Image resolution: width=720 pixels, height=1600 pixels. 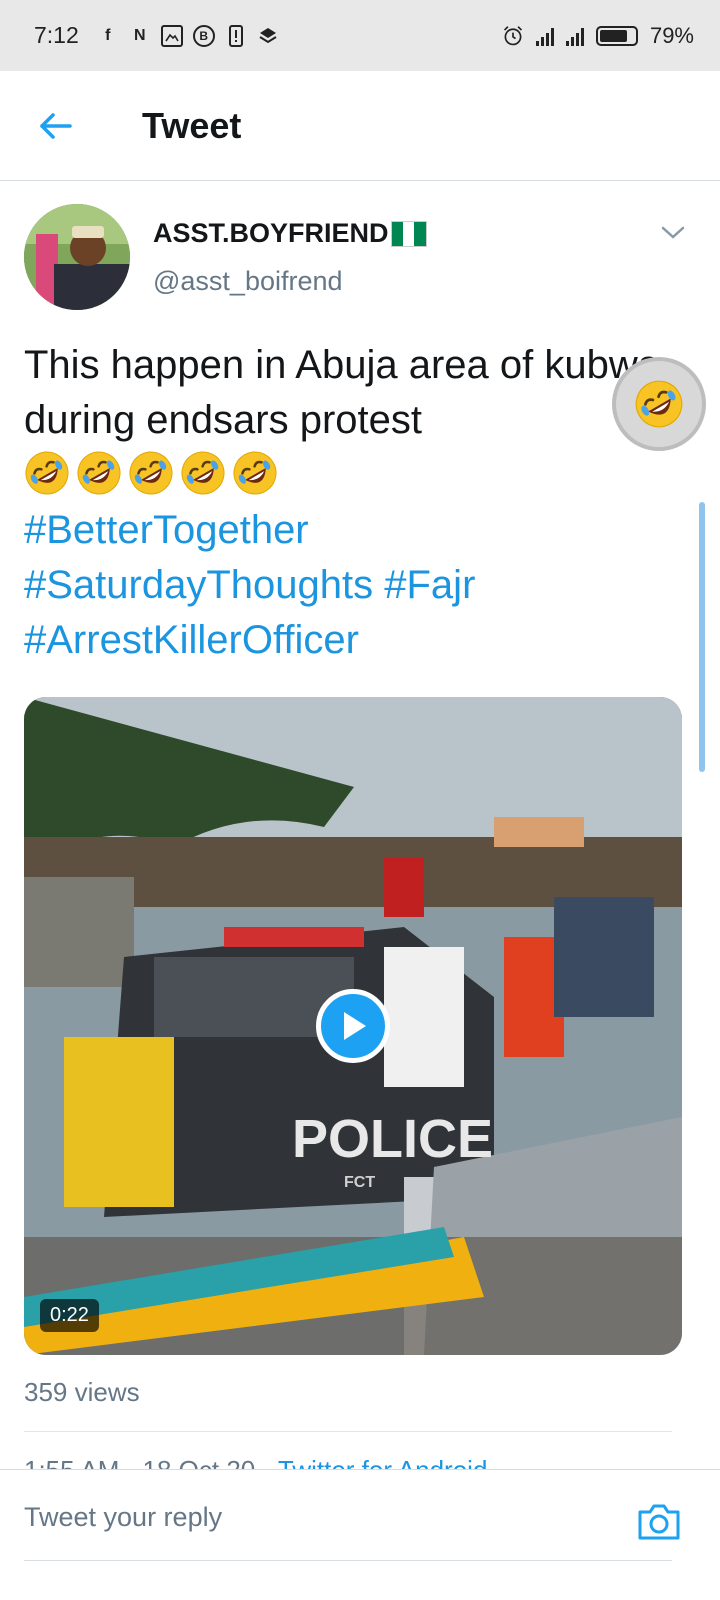 I want to click on camera-button, so click(x=659, y=1522).